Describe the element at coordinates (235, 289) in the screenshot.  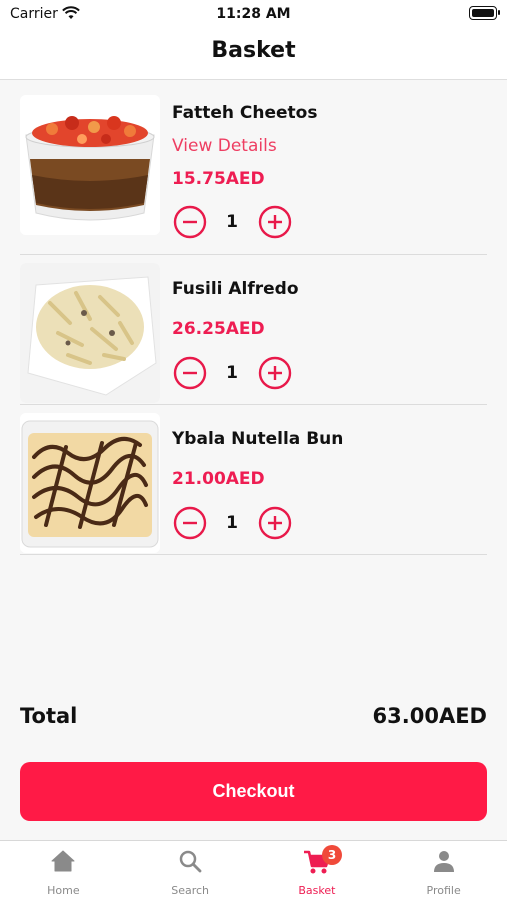
I see `item-name: Fusili Alfredo` at that location.